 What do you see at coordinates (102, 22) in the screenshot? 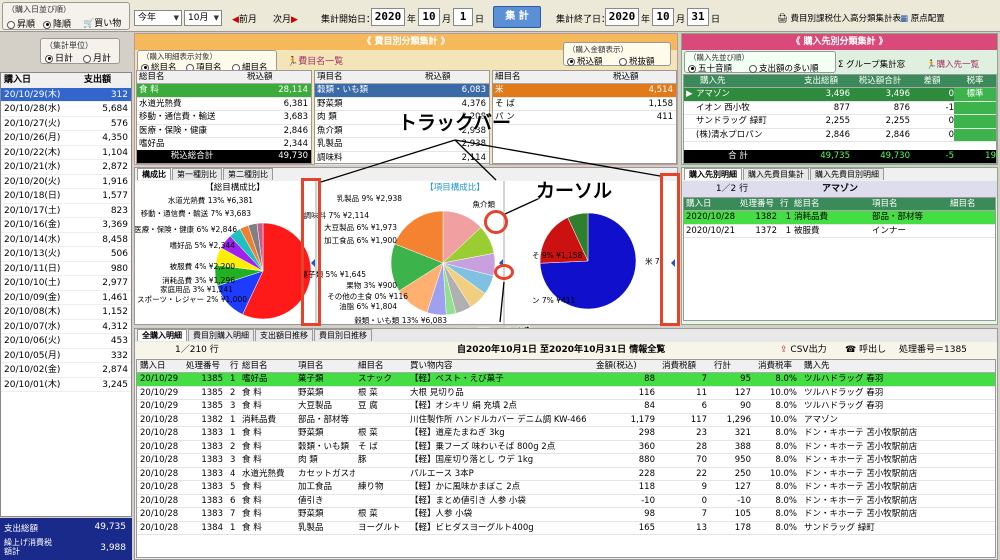
I see `shopping-button: 🛒買い物` at bounding box center [102, 22].